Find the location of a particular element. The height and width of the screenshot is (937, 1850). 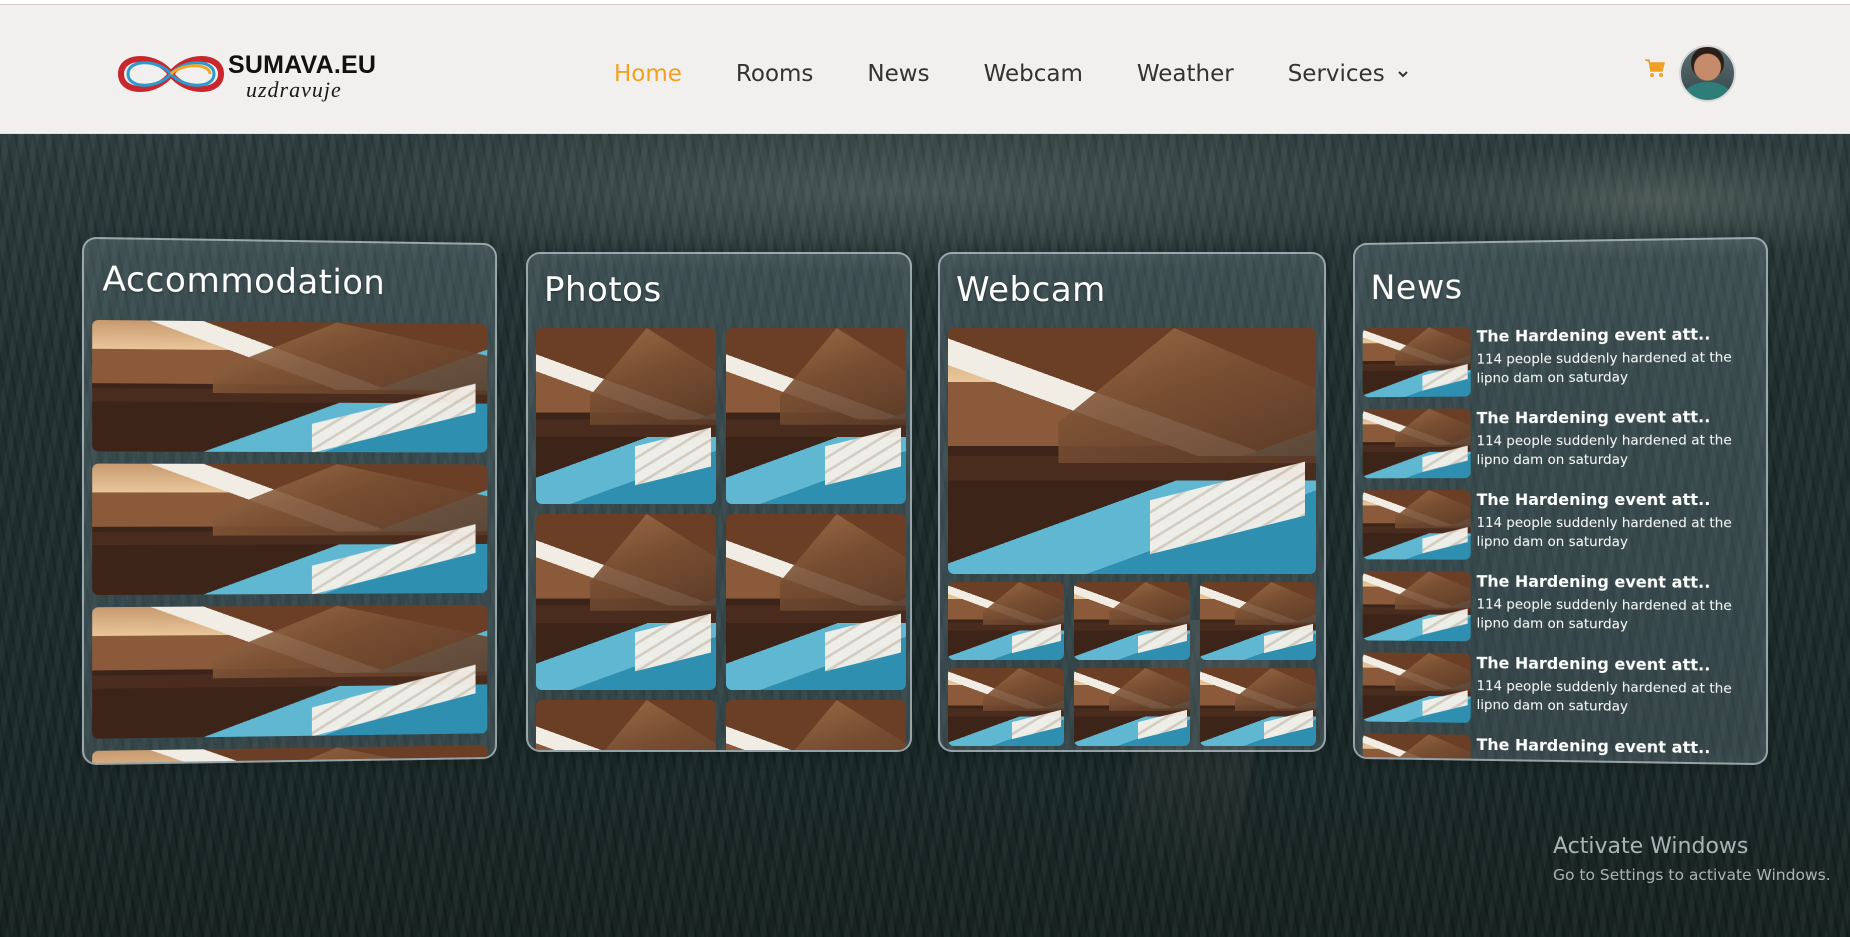

logo-subtitle: uzdravuje is located at coordinates (294, 89).